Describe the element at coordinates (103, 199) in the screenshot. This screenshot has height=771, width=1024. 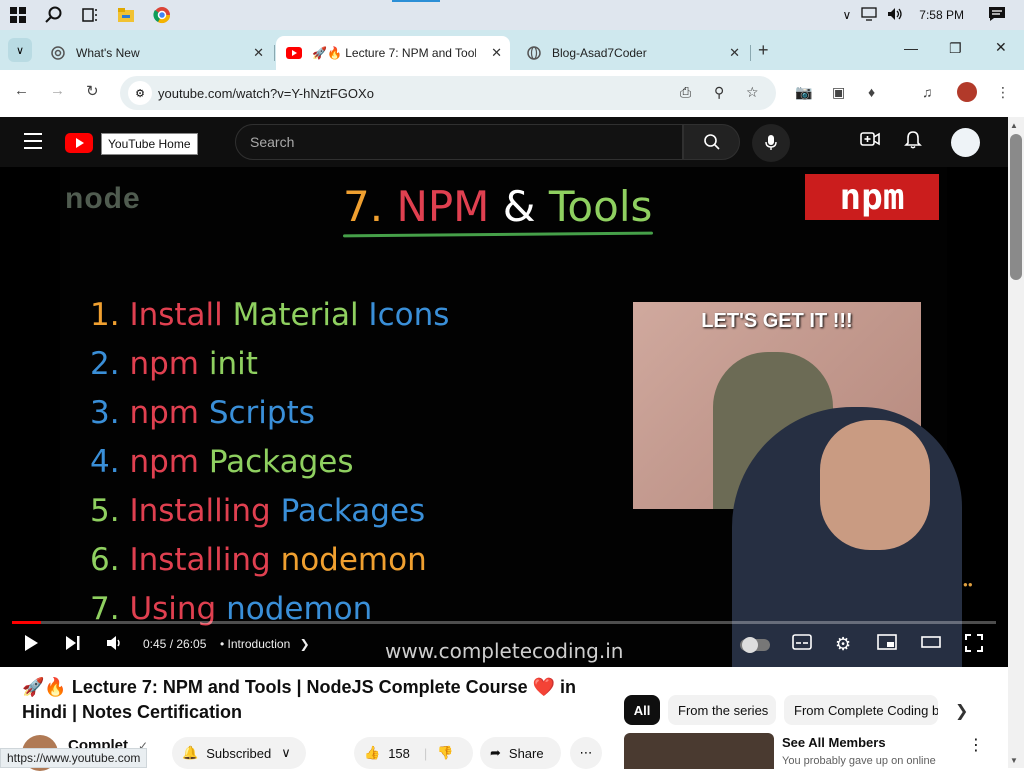
I see `nodejs-logo: node` at that location.